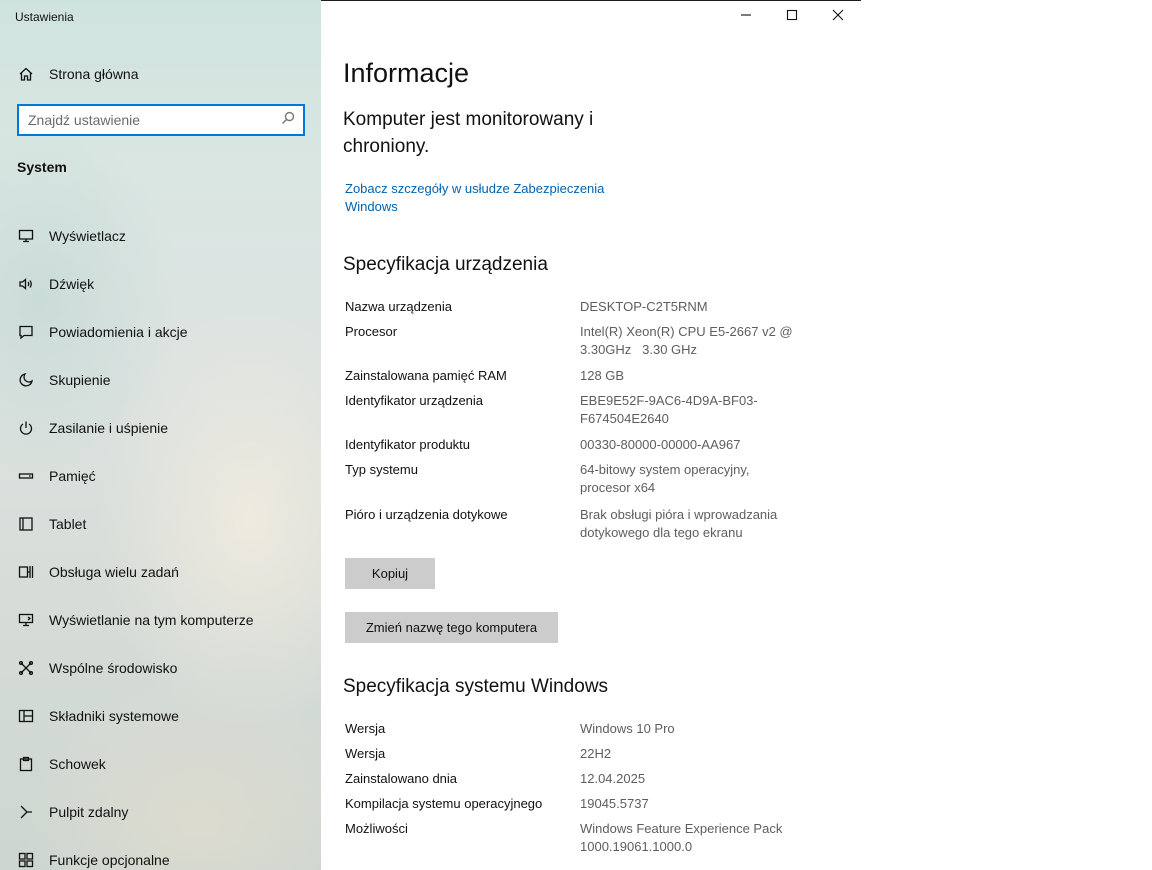 This screenshot has width=1152, height=870. Describe the element at coordinates (26, 668) in the screenshot. I see `shared-experiences-icon` at that location.